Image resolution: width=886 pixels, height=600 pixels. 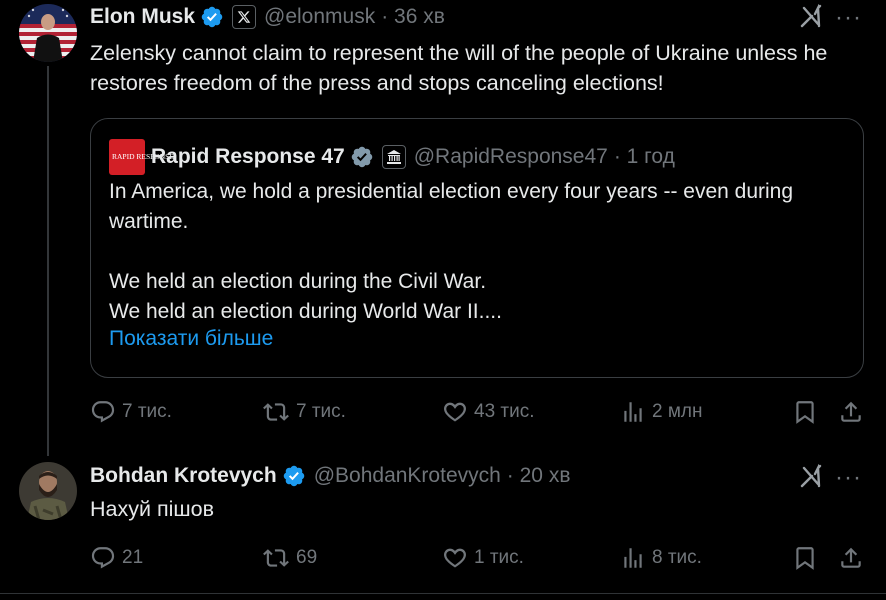 What do you see at coordinates (248, 157) in the screenshot?
I see `quoted-author-name: Rapid Response 47` at bounding box center [248, 157].